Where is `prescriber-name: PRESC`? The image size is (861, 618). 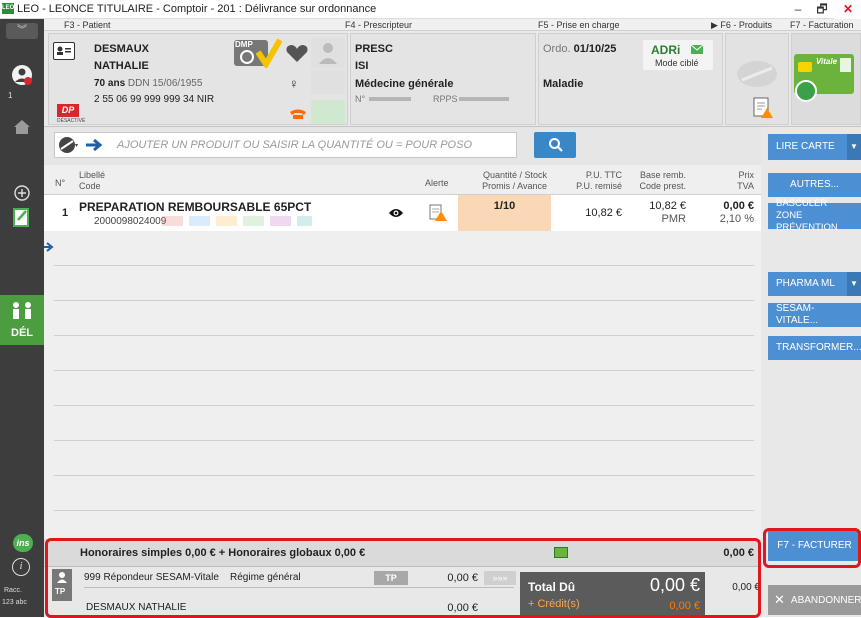 prescriber-name: PRESC is located at coordinates (374, 49).